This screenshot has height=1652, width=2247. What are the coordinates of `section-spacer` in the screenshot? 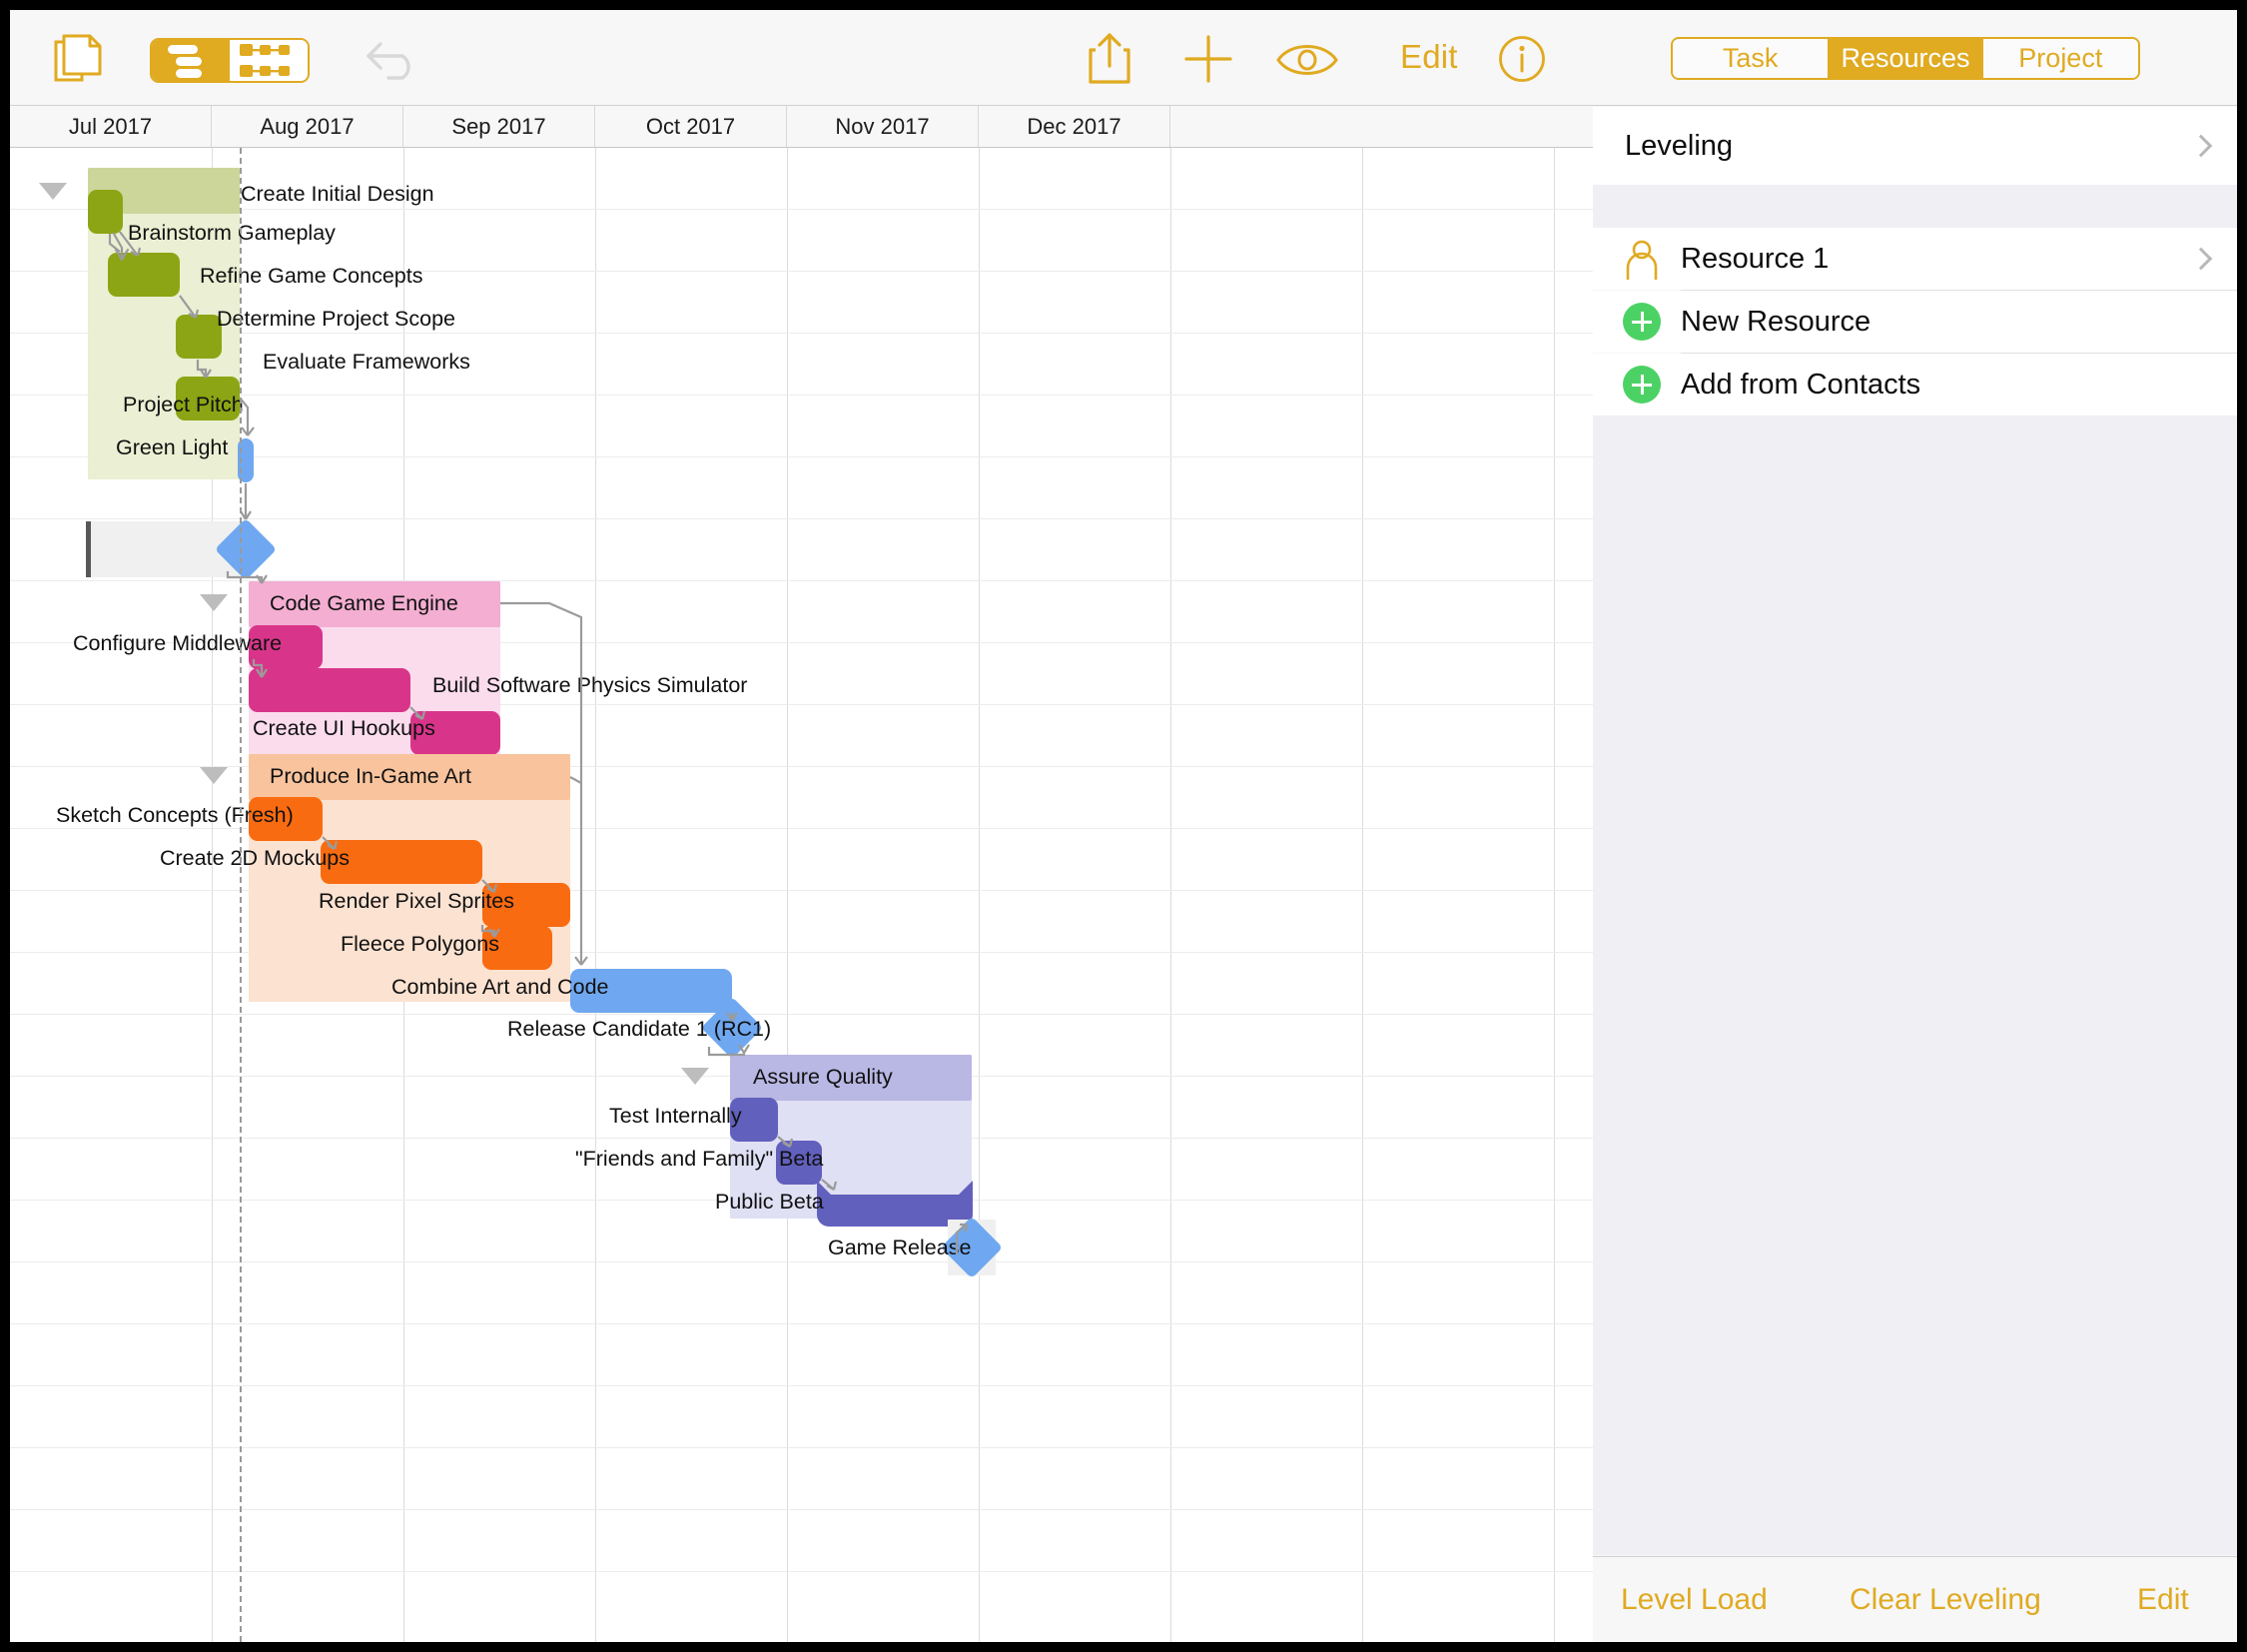 It's located at (1915, 206).